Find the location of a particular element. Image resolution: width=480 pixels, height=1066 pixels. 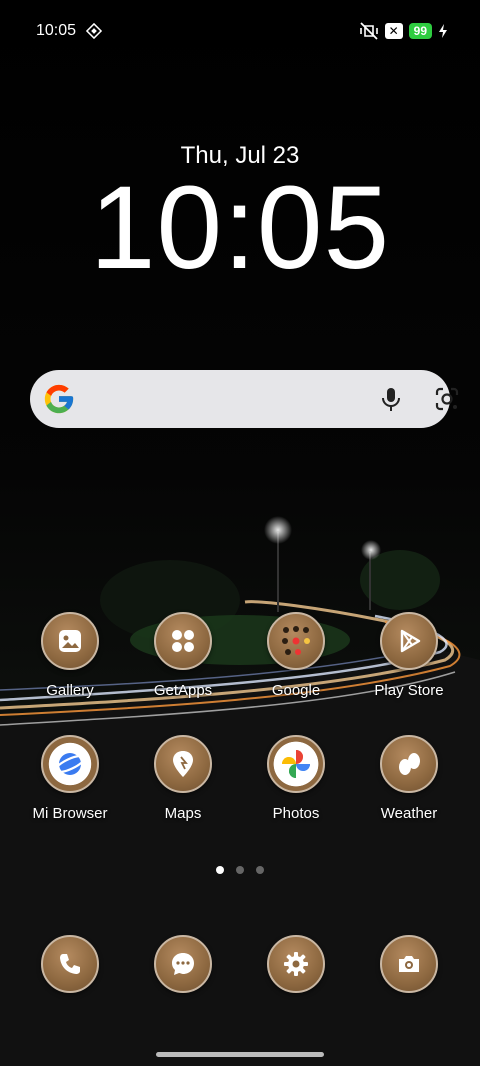

vibrate-mute-icon is located at coordinates (368, 31).